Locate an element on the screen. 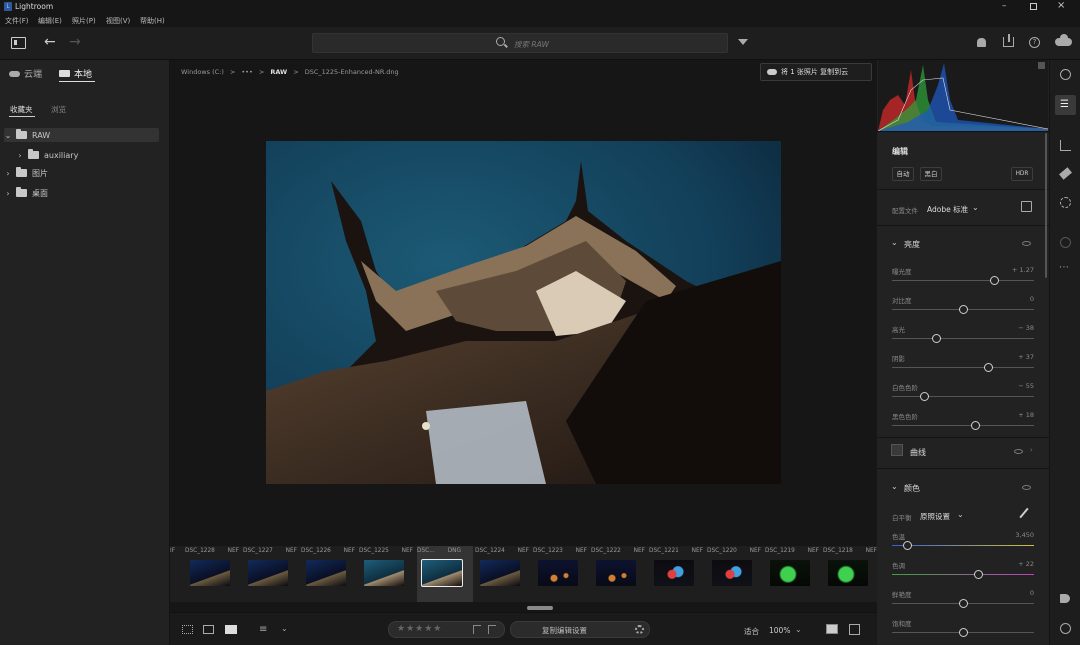 The width and height of the screenshot is (1080, 645). tree-item-desktop: › 桌面 is located at coordinates (81, 193).